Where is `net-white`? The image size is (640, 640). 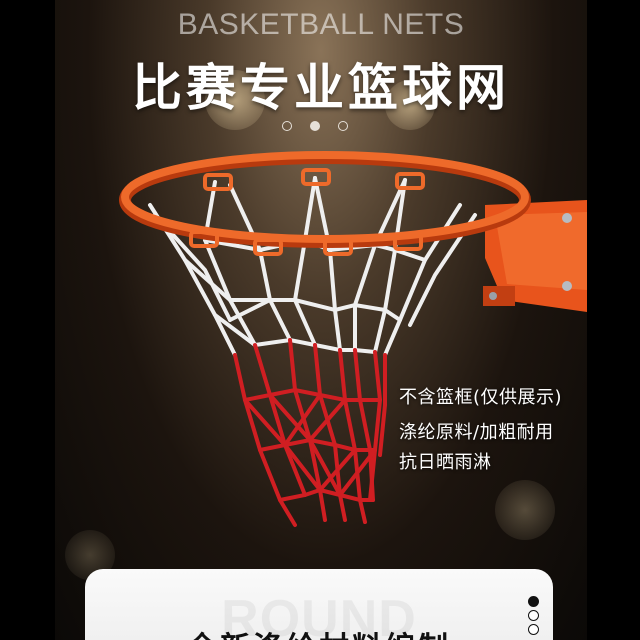 net-white is located at coordinates (312, 266).